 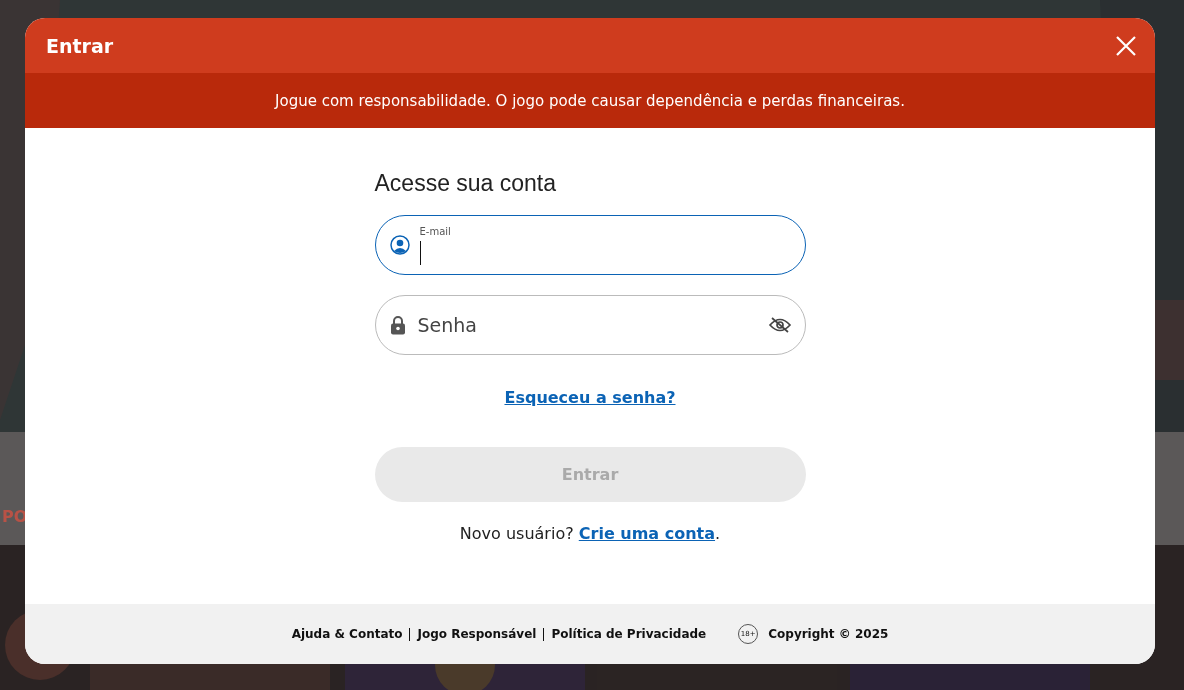 What do you see at coordinates (828, 634) in the screenshot?
I see `copyright-text: Copyright © 2025` at bounding box center [828, 634].